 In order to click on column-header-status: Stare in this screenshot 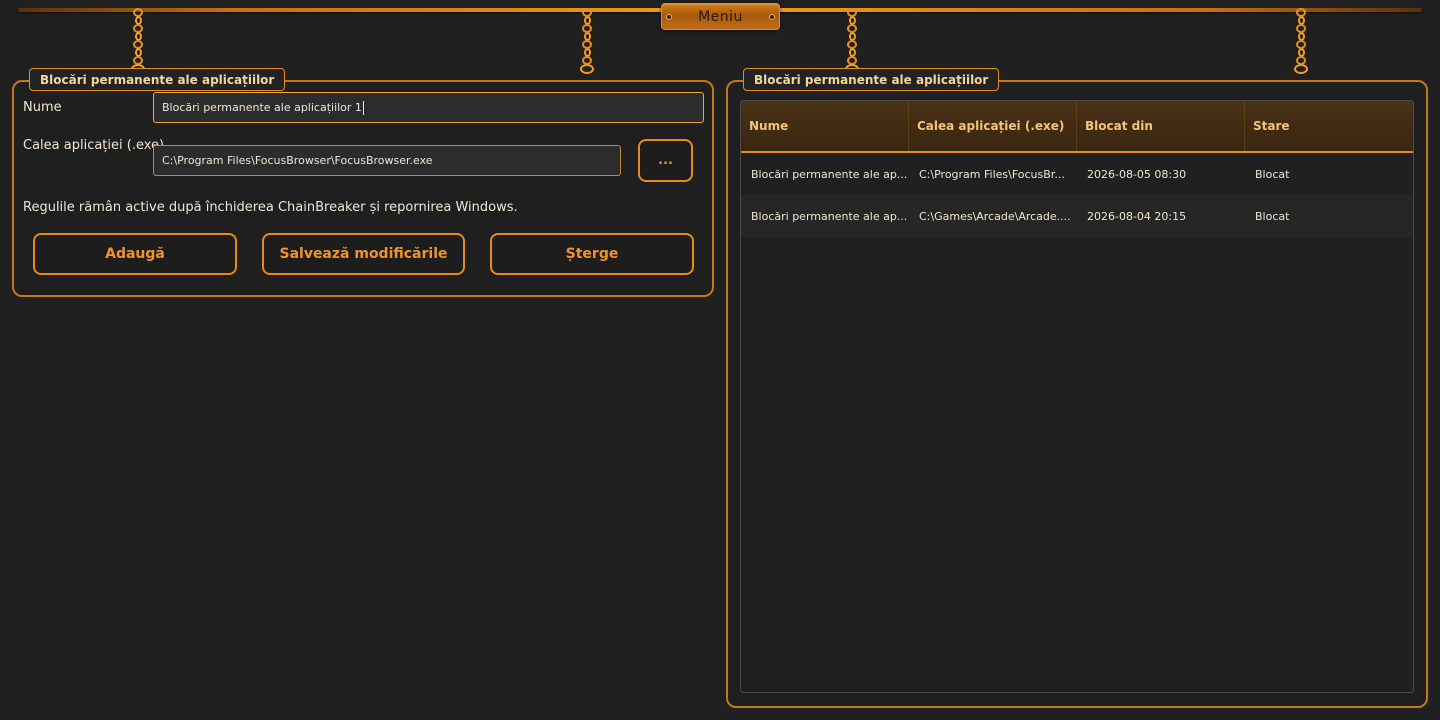, I will do `click(1329, 126)`.